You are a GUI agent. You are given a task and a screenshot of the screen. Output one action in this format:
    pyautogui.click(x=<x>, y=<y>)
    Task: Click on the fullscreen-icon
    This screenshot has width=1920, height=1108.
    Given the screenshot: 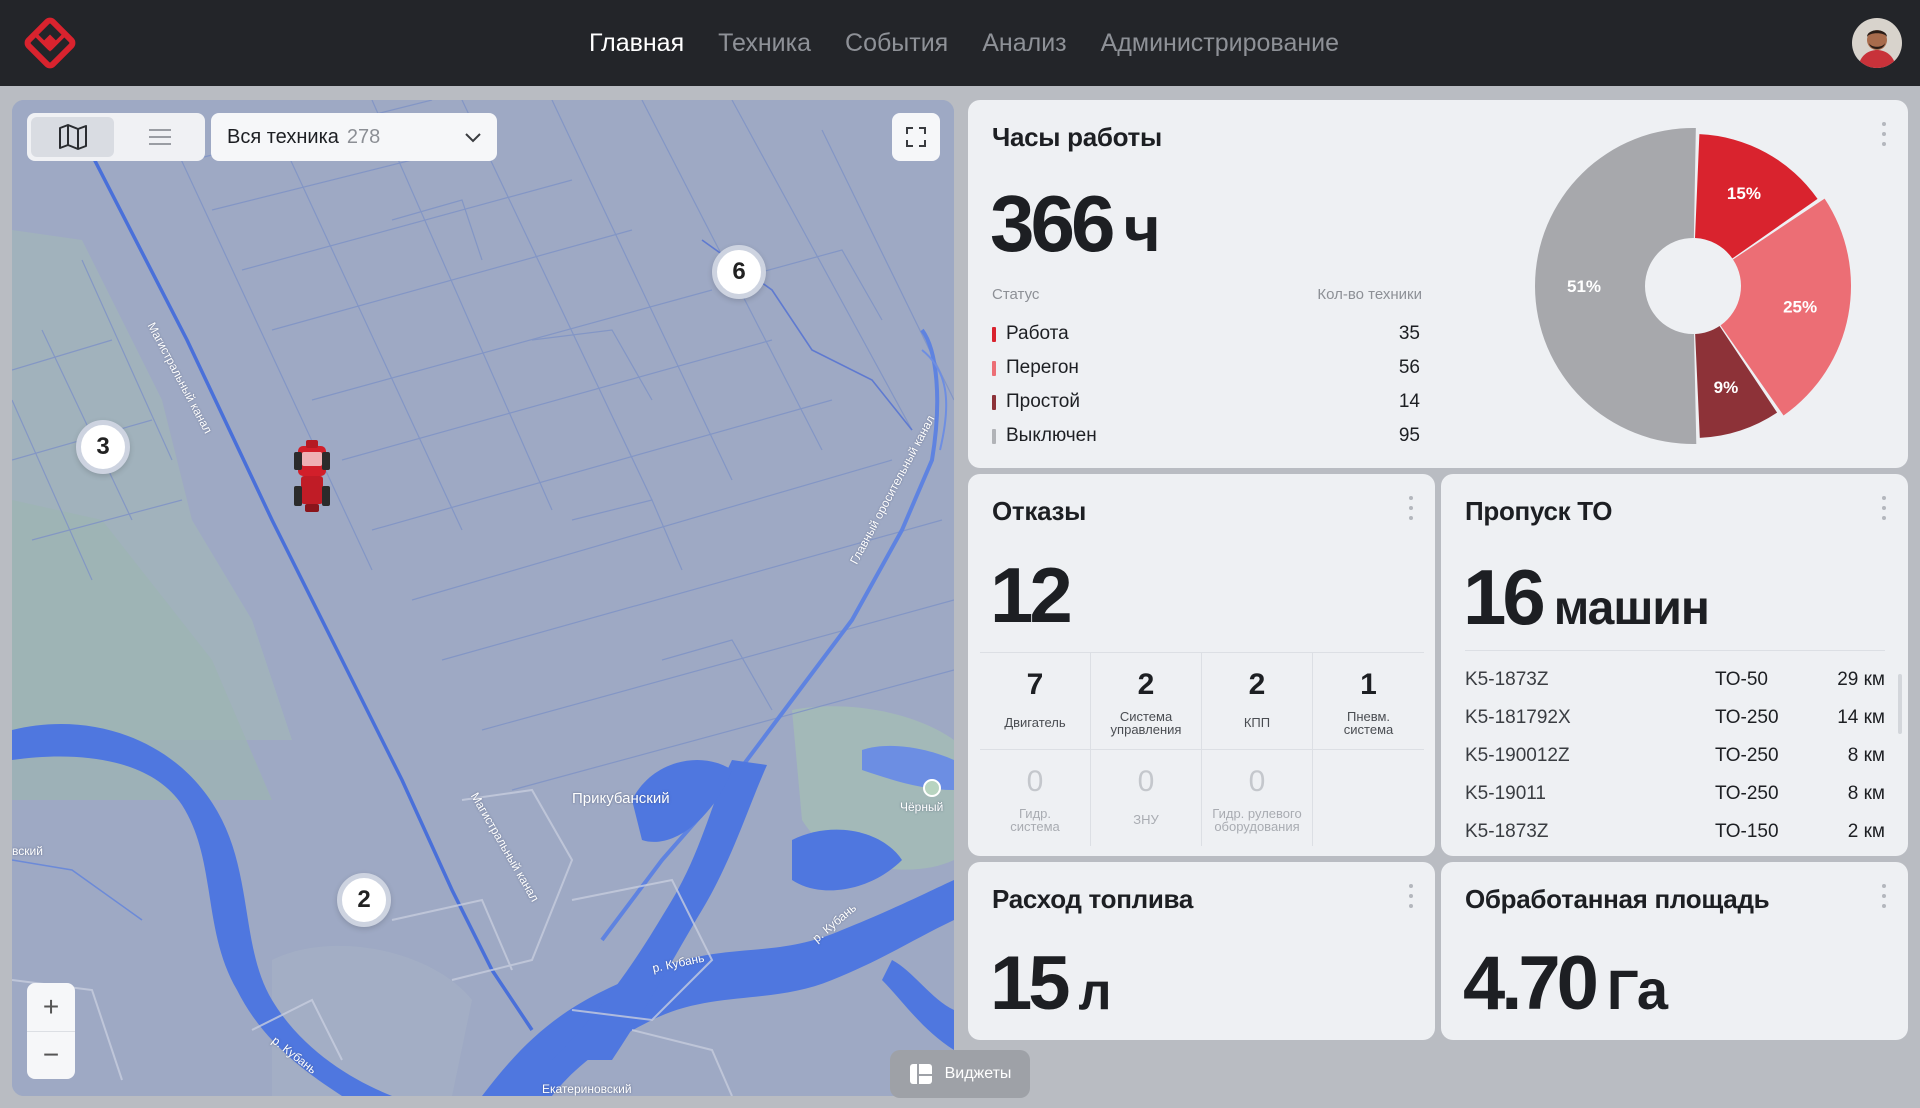 What is the action you would take?
    pyautogui.click(x=916, y=137)
    